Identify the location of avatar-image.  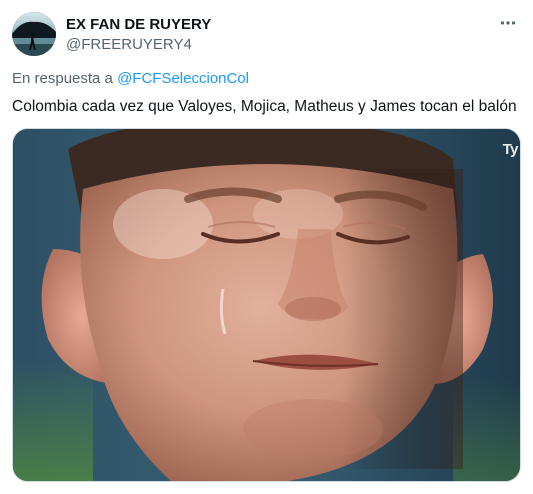
(34, 34).